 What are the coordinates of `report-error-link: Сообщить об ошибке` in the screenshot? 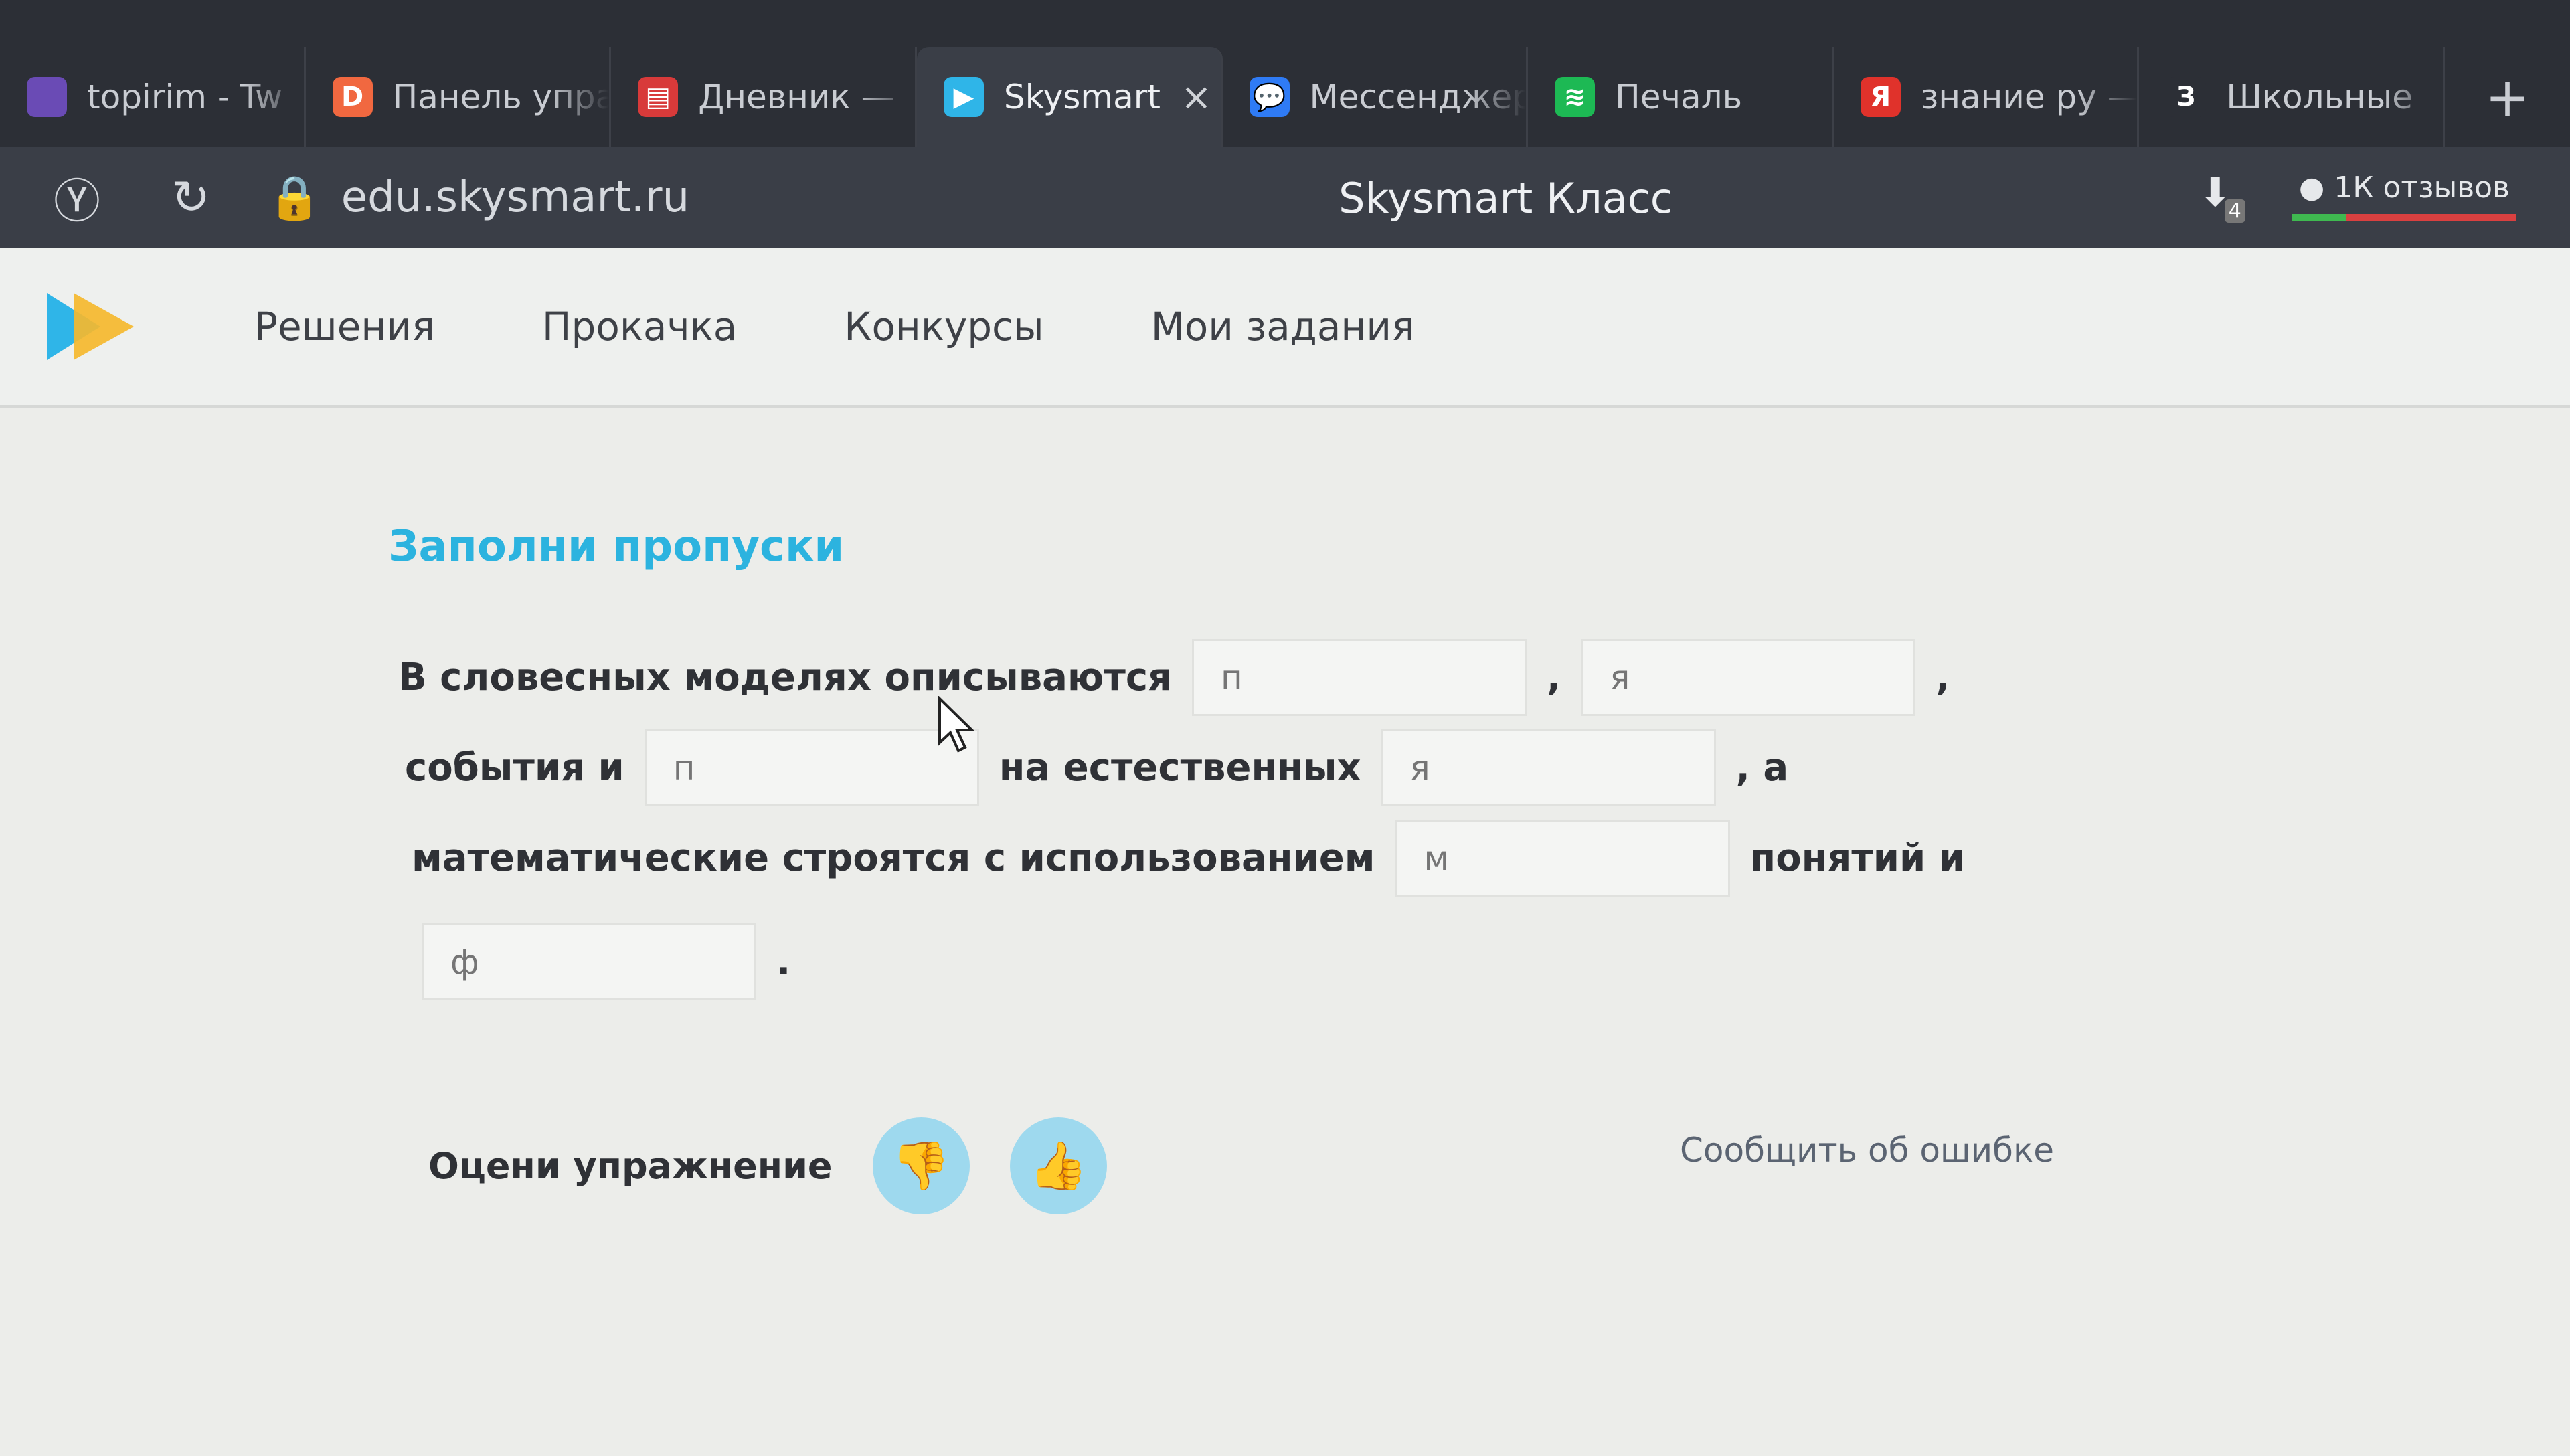 It's located at (1867, 1150).